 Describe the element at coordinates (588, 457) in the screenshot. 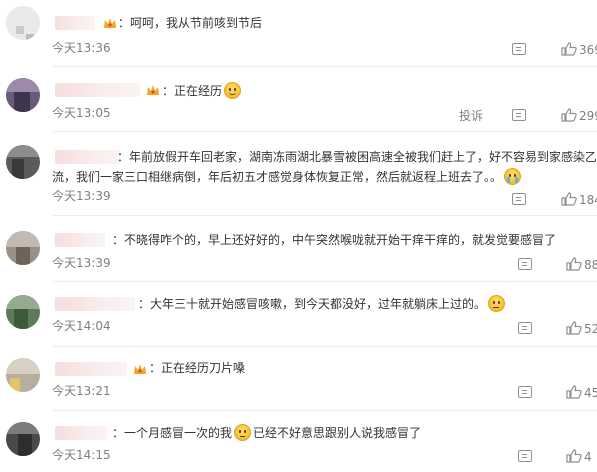

I see `like-count: 4` at that location.